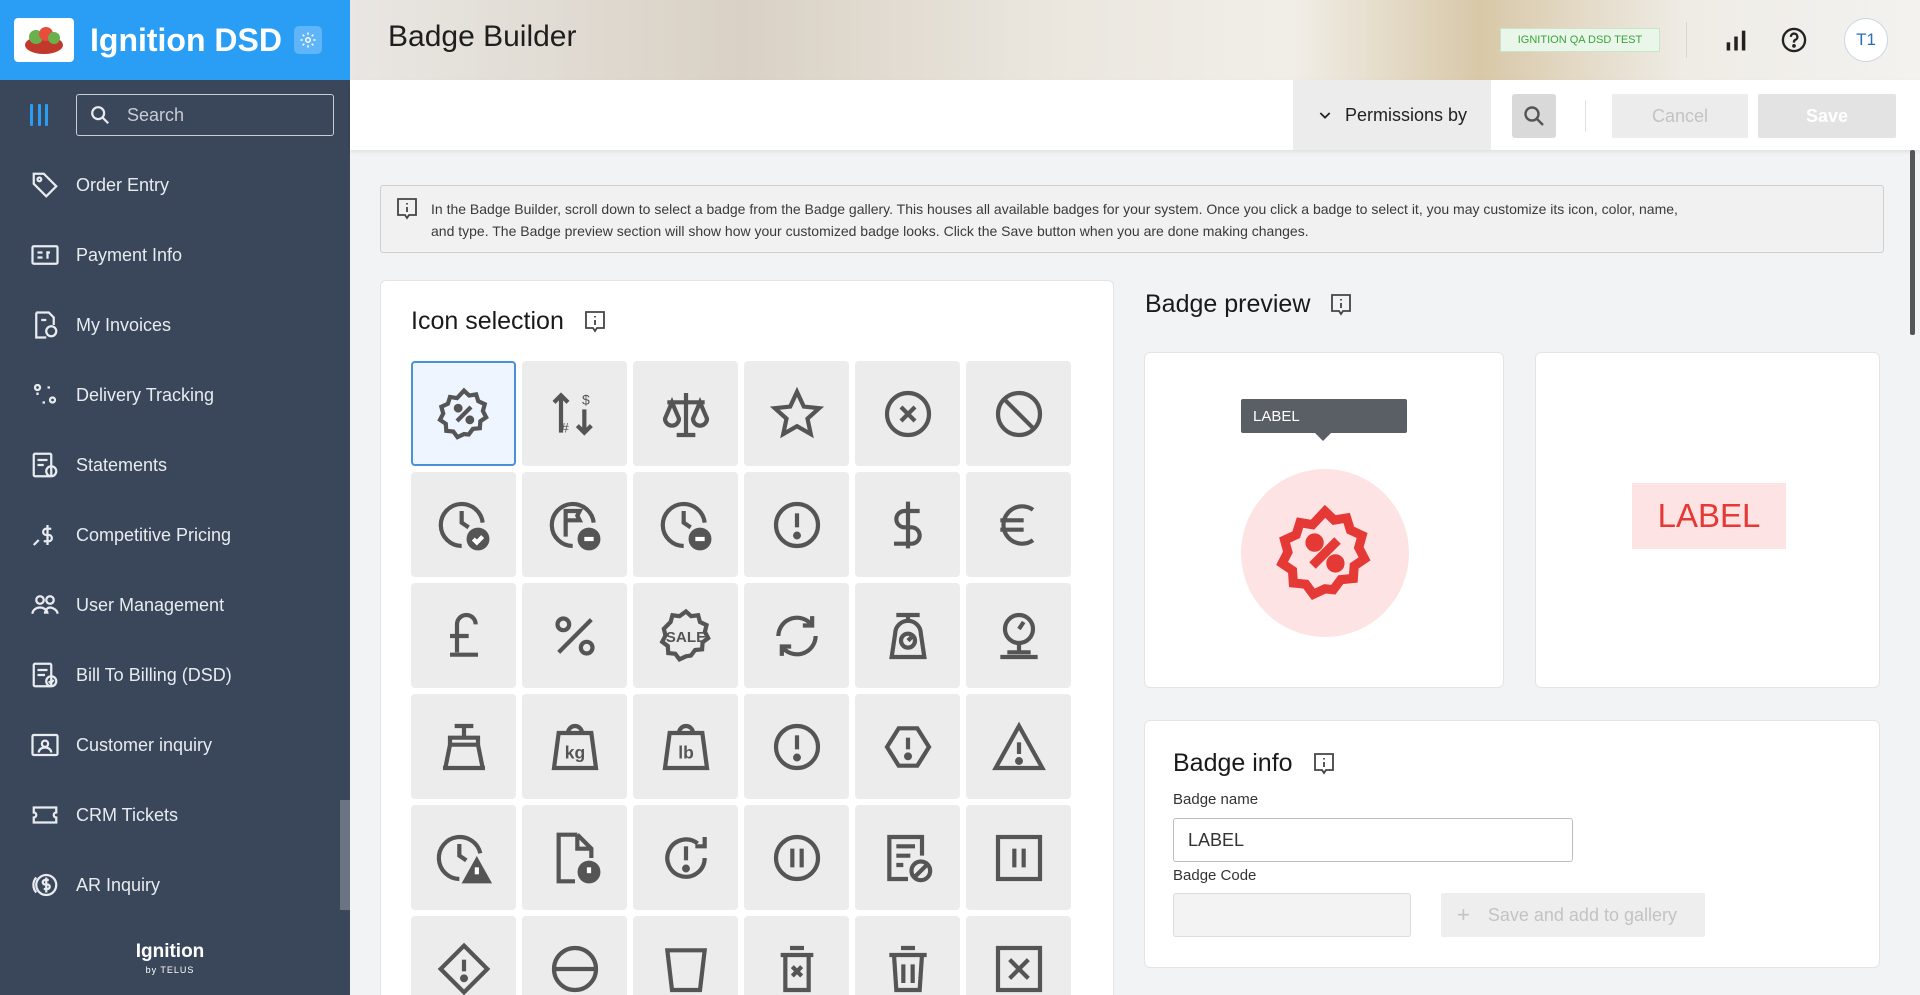 This screenshot has height=995, width=1920. I want to click on icon-option-ban, so click(1018, 413).